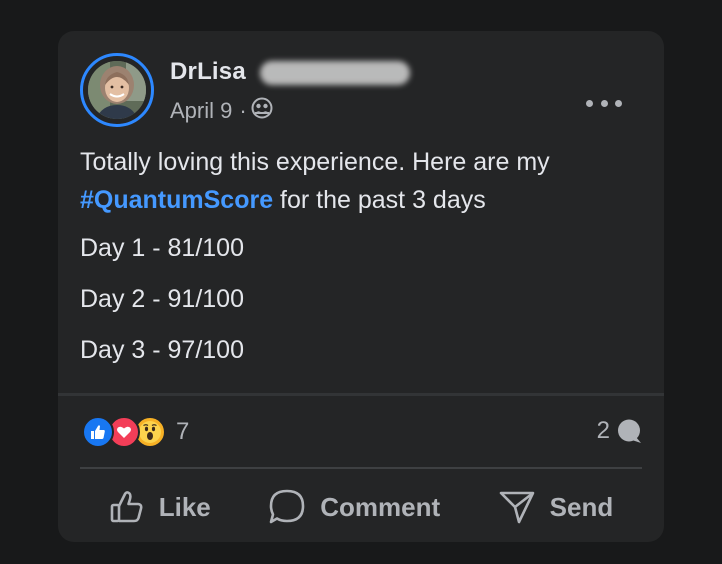 Image resolution: width=722 pixels, height=564 pixels. I want to click on more-options-icon, so click(604, 103).